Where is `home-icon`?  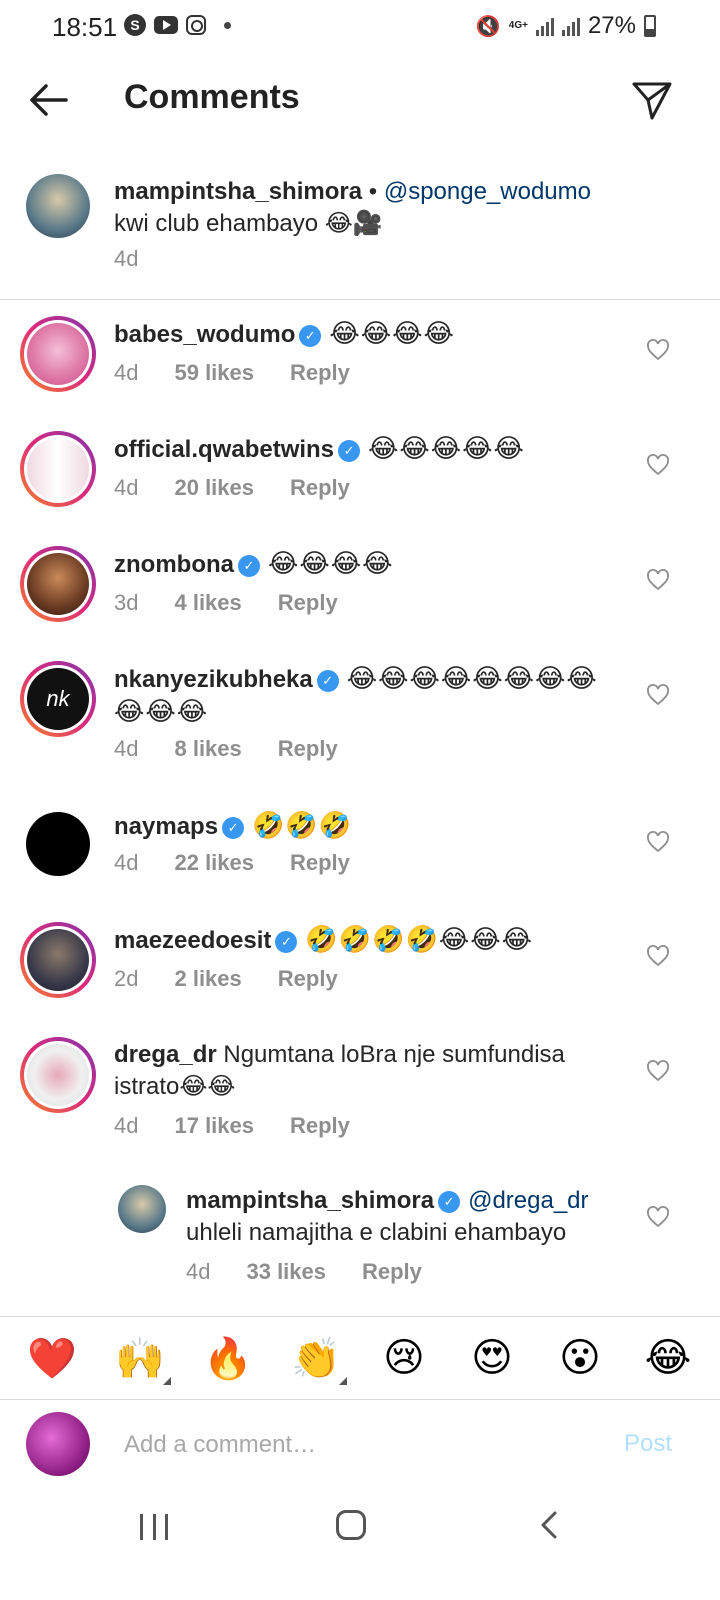
home-icon is located at coordinates (351, 1525).